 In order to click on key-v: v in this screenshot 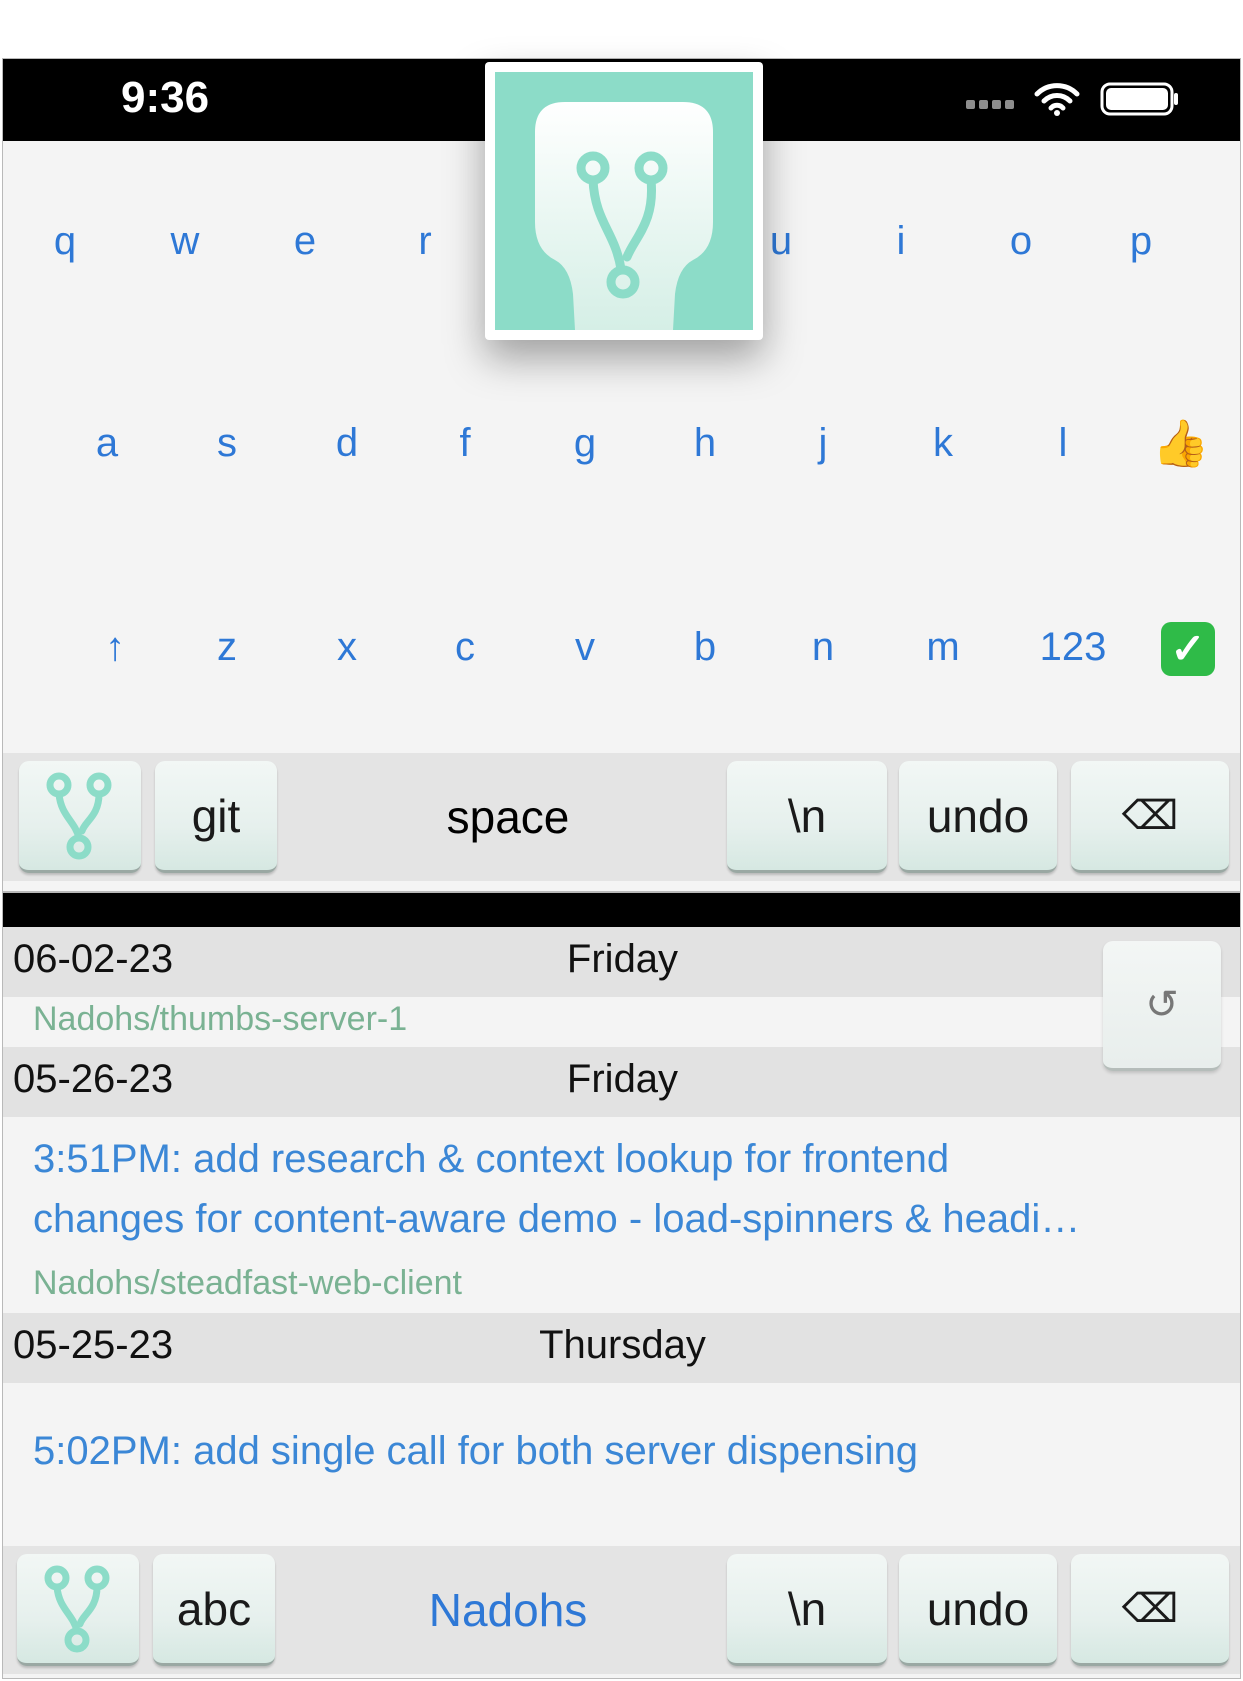, I will do `click(585, 647)`.